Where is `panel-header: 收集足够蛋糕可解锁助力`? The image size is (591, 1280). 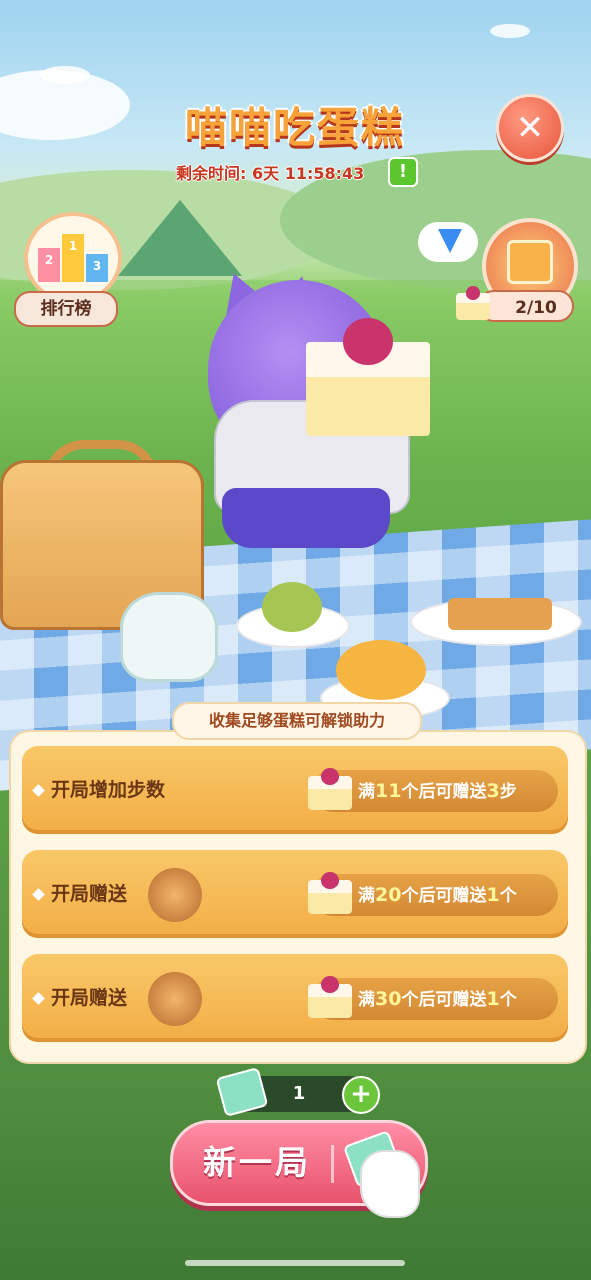
panel-header: 收集足够蛋糕可解锁助力 is located at coordinates (297, 721).